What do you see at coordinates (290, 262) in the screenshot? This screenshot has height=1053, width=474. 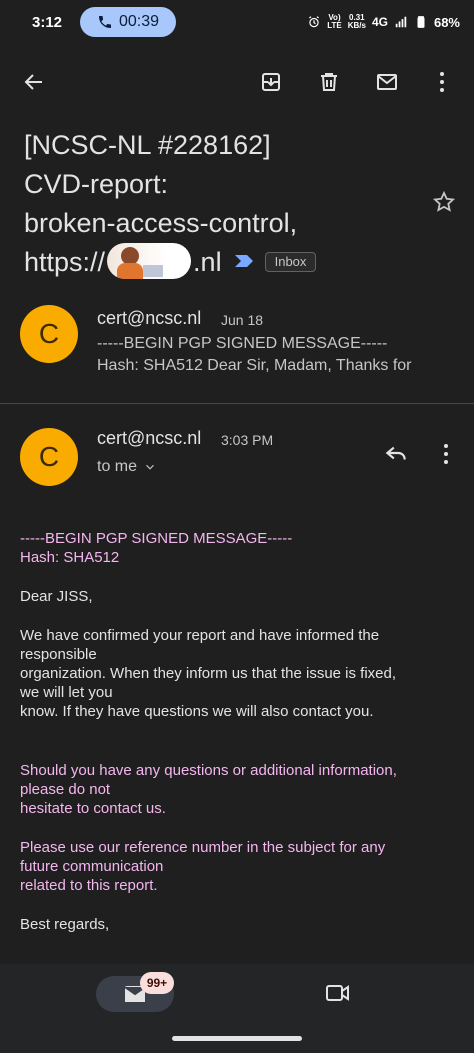 I see `inbox-label: Inbox` at bounding box center [290, 262].